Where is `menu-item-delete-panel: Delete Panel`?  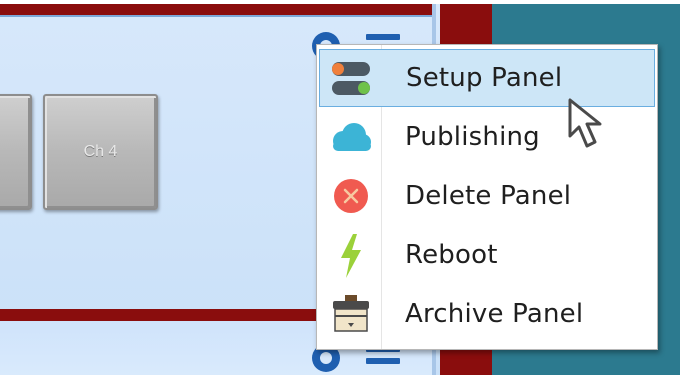
menu-item-delete-panel: Delete Panel is located at coordinates (487, 196).